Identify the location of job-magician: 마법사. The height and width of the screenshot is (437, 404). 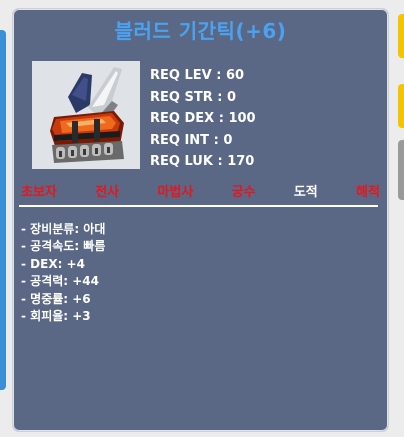
(175, 192).